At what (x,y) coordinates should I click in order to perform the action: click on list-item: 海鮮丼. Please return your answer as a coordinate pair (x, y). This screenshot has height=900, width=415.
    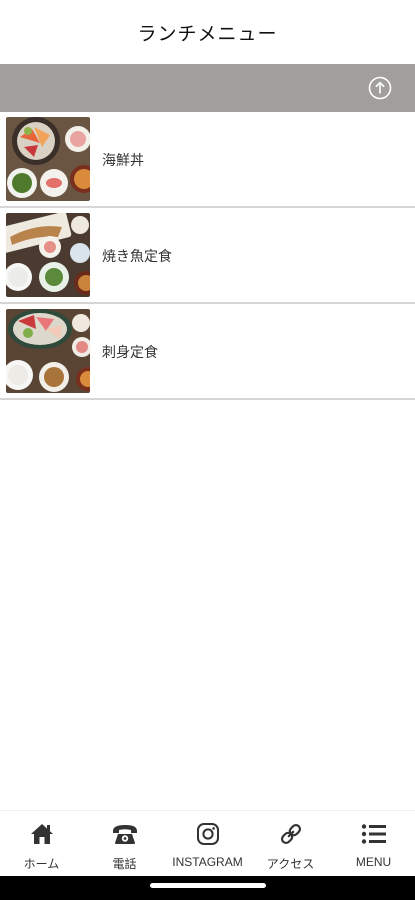
    Looking at the image, I should click on (207, 160).